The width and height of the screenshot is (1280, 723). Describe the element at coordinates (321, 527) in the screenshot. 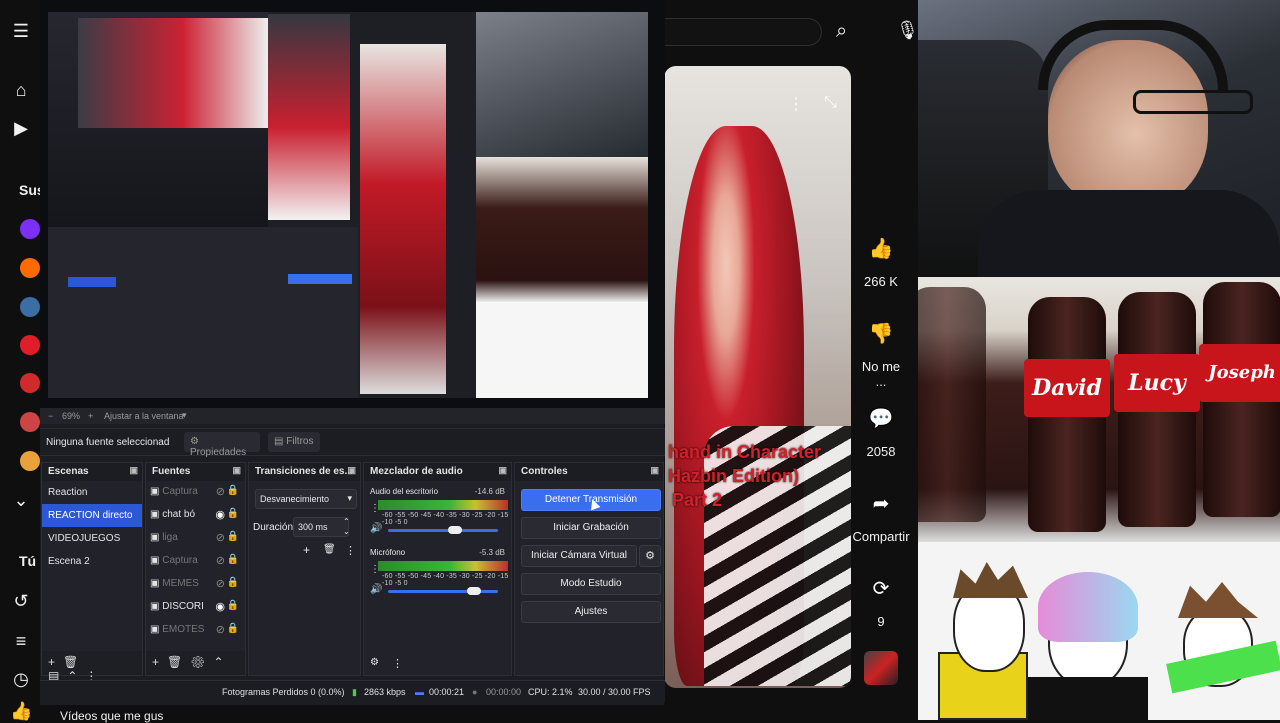

I see `duration-input: 300 ms` at that location.